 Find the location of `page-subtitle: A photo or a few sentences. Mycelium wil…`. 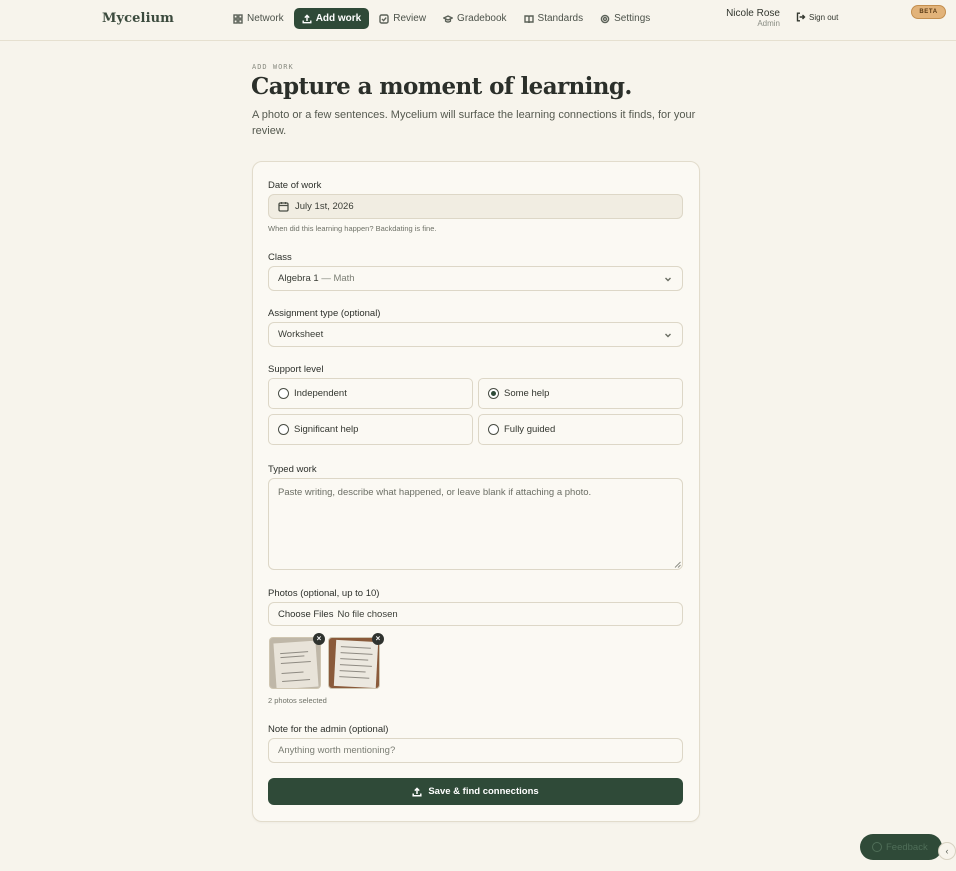

page-subtitle: A photo or a few sentences. Mycelium wil… is located at coordinates (474, 123).